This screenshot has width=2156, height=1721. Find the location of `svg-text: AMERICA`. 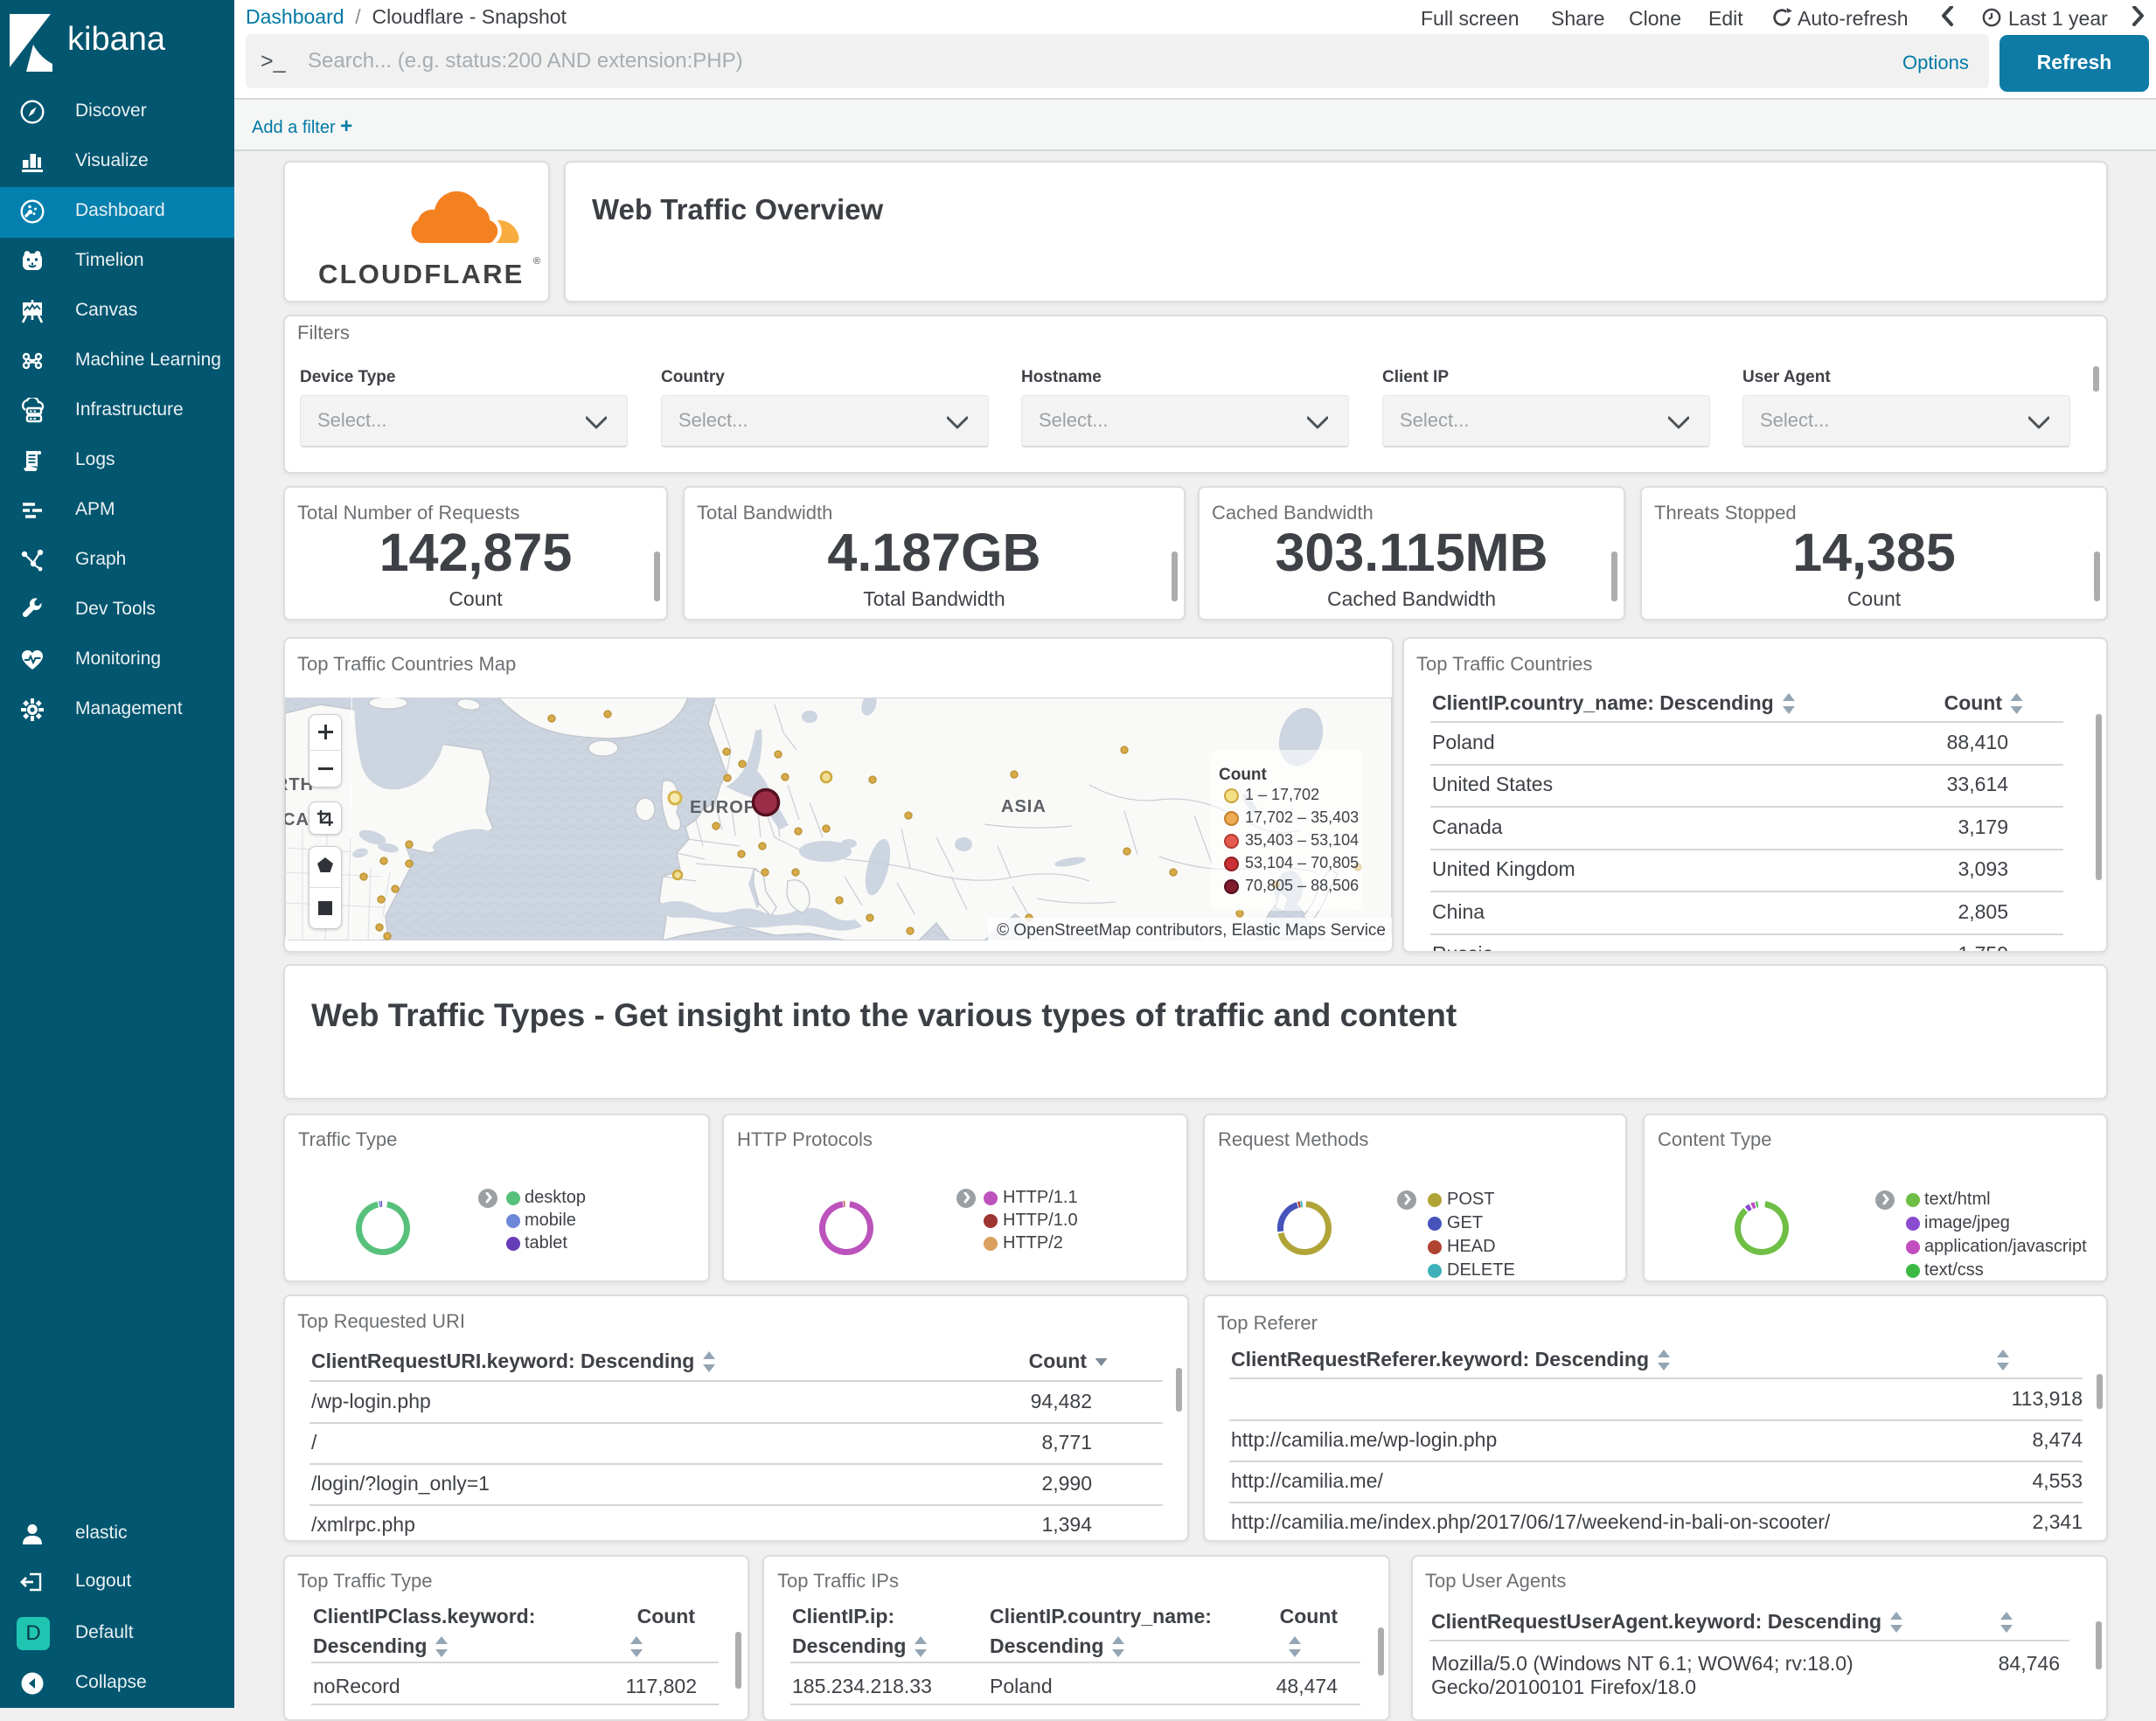

svg-text: AMERICA is located at coordinates (297, 819).